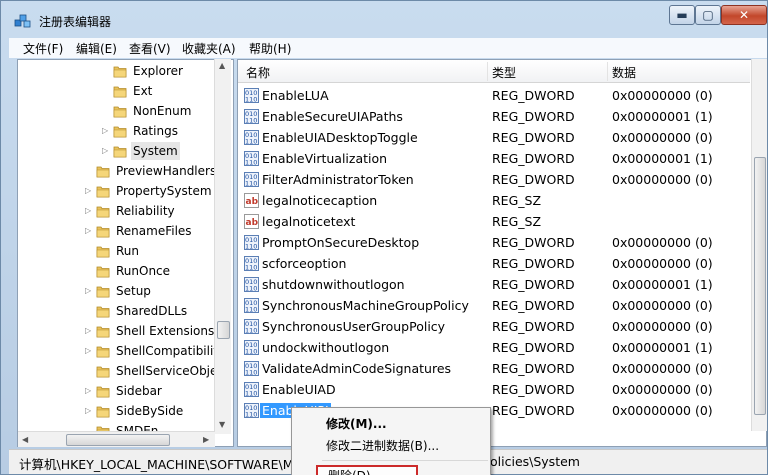  I want to click on scroll-left-icon: ◀, so click(25, 440).